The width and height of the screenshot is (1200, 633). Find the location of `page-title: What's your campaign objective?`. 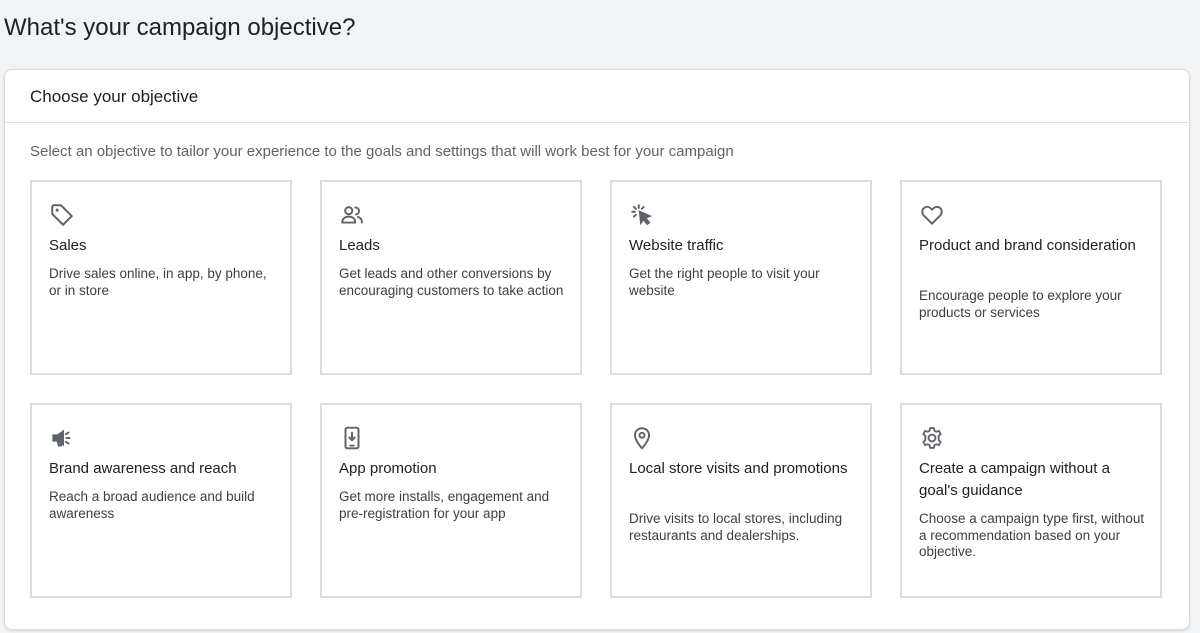

page-title: What's your campaign objective? is located at coordinates (180, 27).